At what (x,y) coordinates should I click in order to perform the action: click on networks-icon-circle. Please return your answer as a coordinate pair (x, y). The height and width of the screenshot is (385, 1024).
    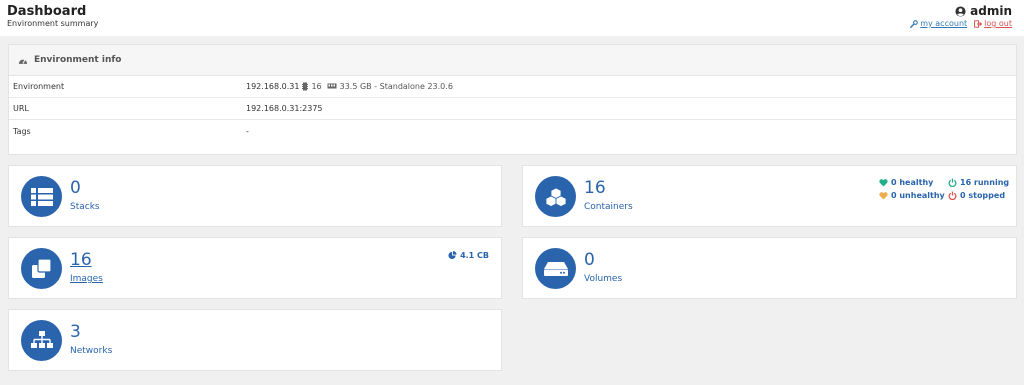
    Looking at the image, I should click on (41, 340).